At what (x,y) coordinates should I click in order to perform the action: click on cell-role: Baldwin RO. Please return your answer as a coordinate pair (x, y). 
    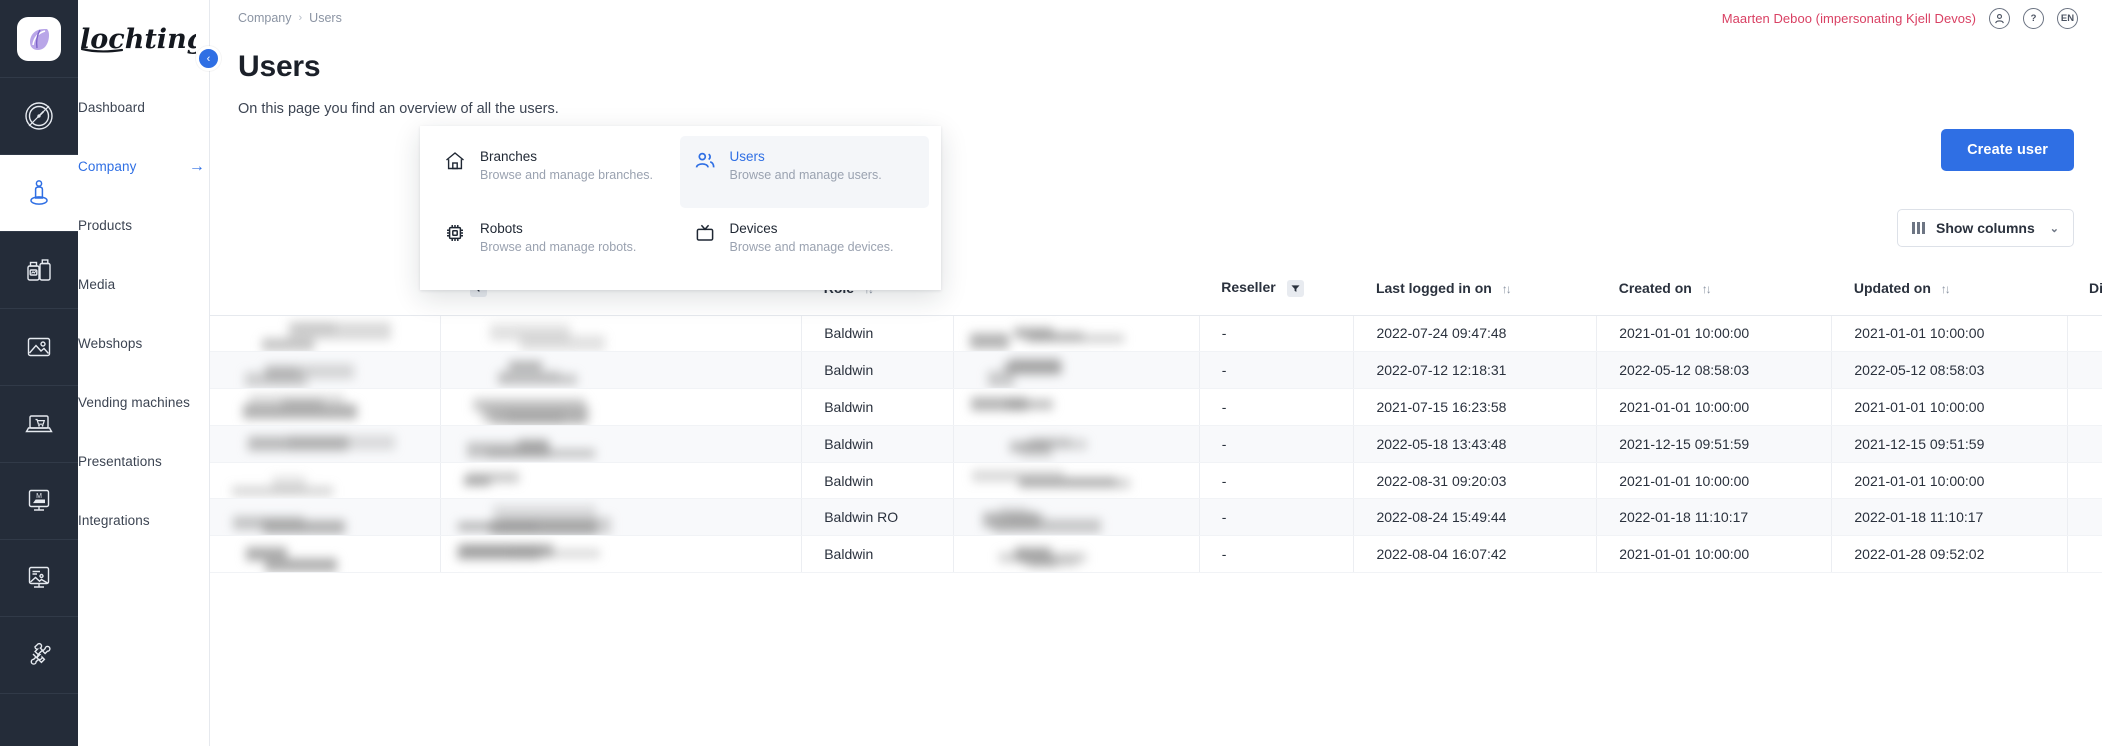
    Looking at the image, I should click on (877, 517).